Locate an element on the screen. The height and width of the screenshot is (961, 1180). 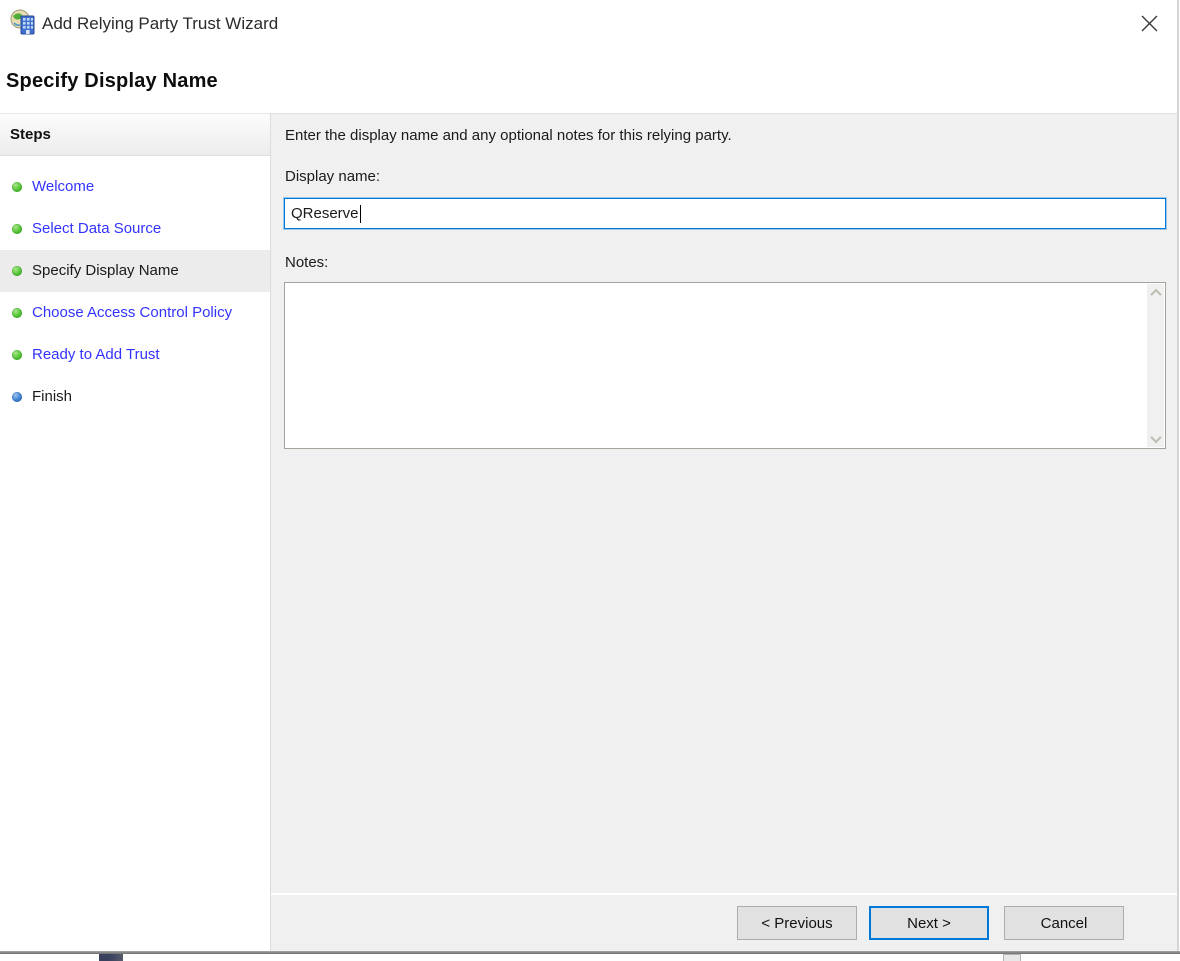
cancel-button: Cancel is located at coordinates (1064, 923).